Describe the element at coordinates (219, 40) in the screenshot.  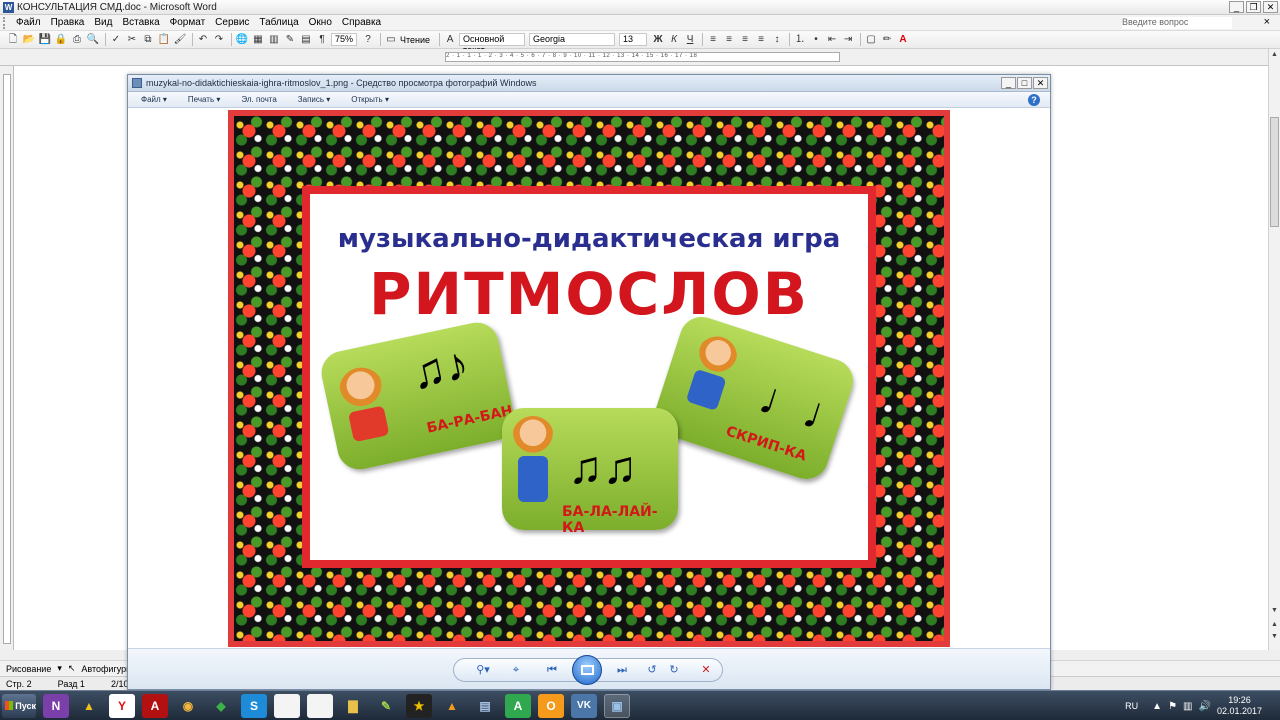
I see `redo-icon: ↷` at that location.